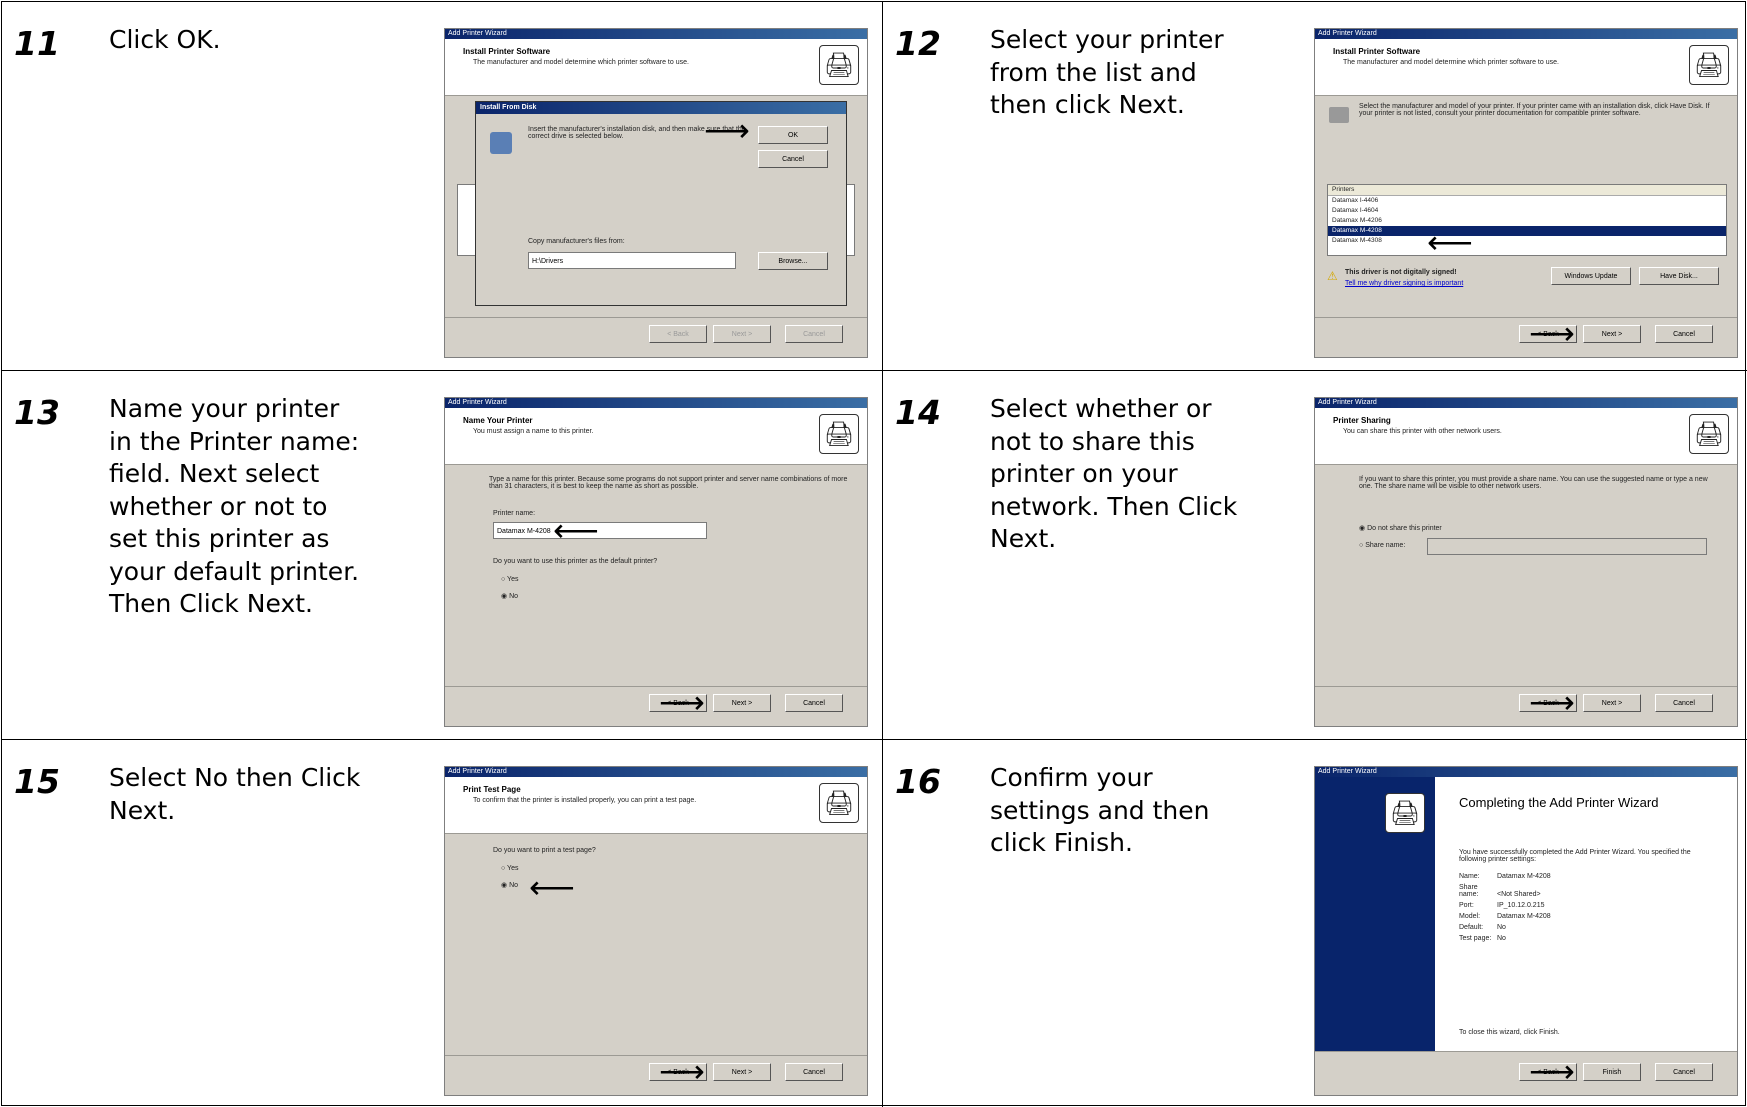 The image size is (1747, 1107). Describe the element at coordinates (1559, 802) in the screenshot. I see `completion-heading: Completing the Add Printer Wizard` at that location.